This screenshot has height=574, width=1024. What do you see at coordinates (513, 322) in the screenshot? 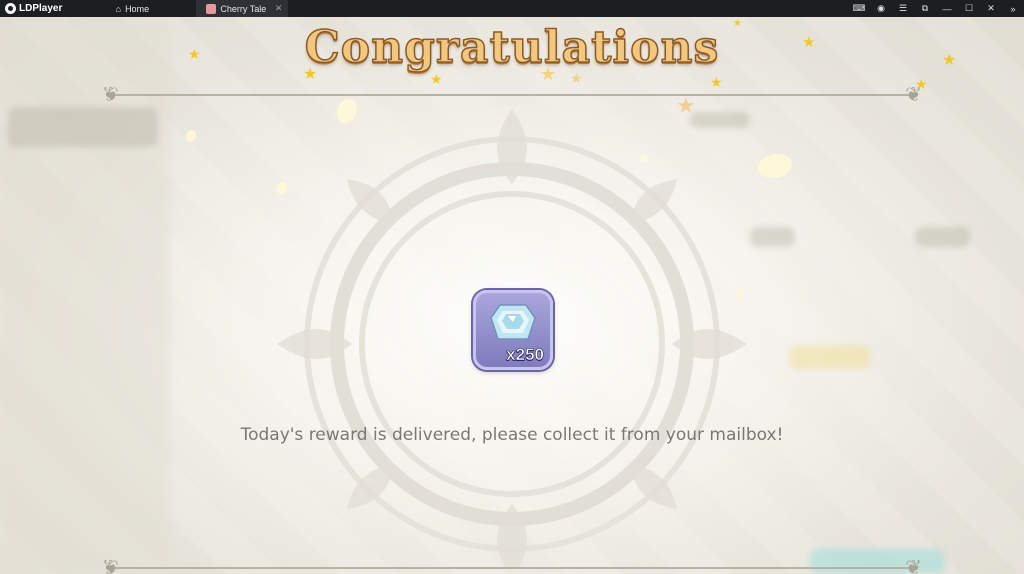
I see `diamond-icon` at bounding box center [513, 322].